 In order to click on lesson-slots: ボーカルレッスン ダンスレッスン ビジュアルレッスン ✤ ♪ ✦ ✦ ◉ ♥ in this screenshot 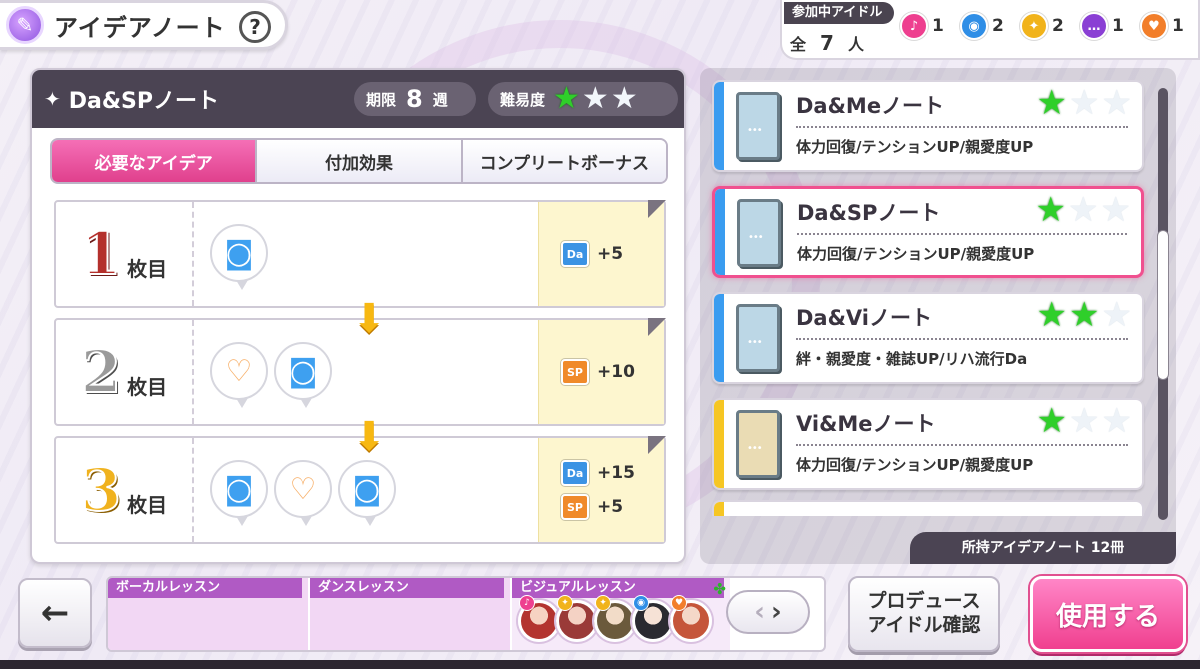, I will do `click(466, 614)`.